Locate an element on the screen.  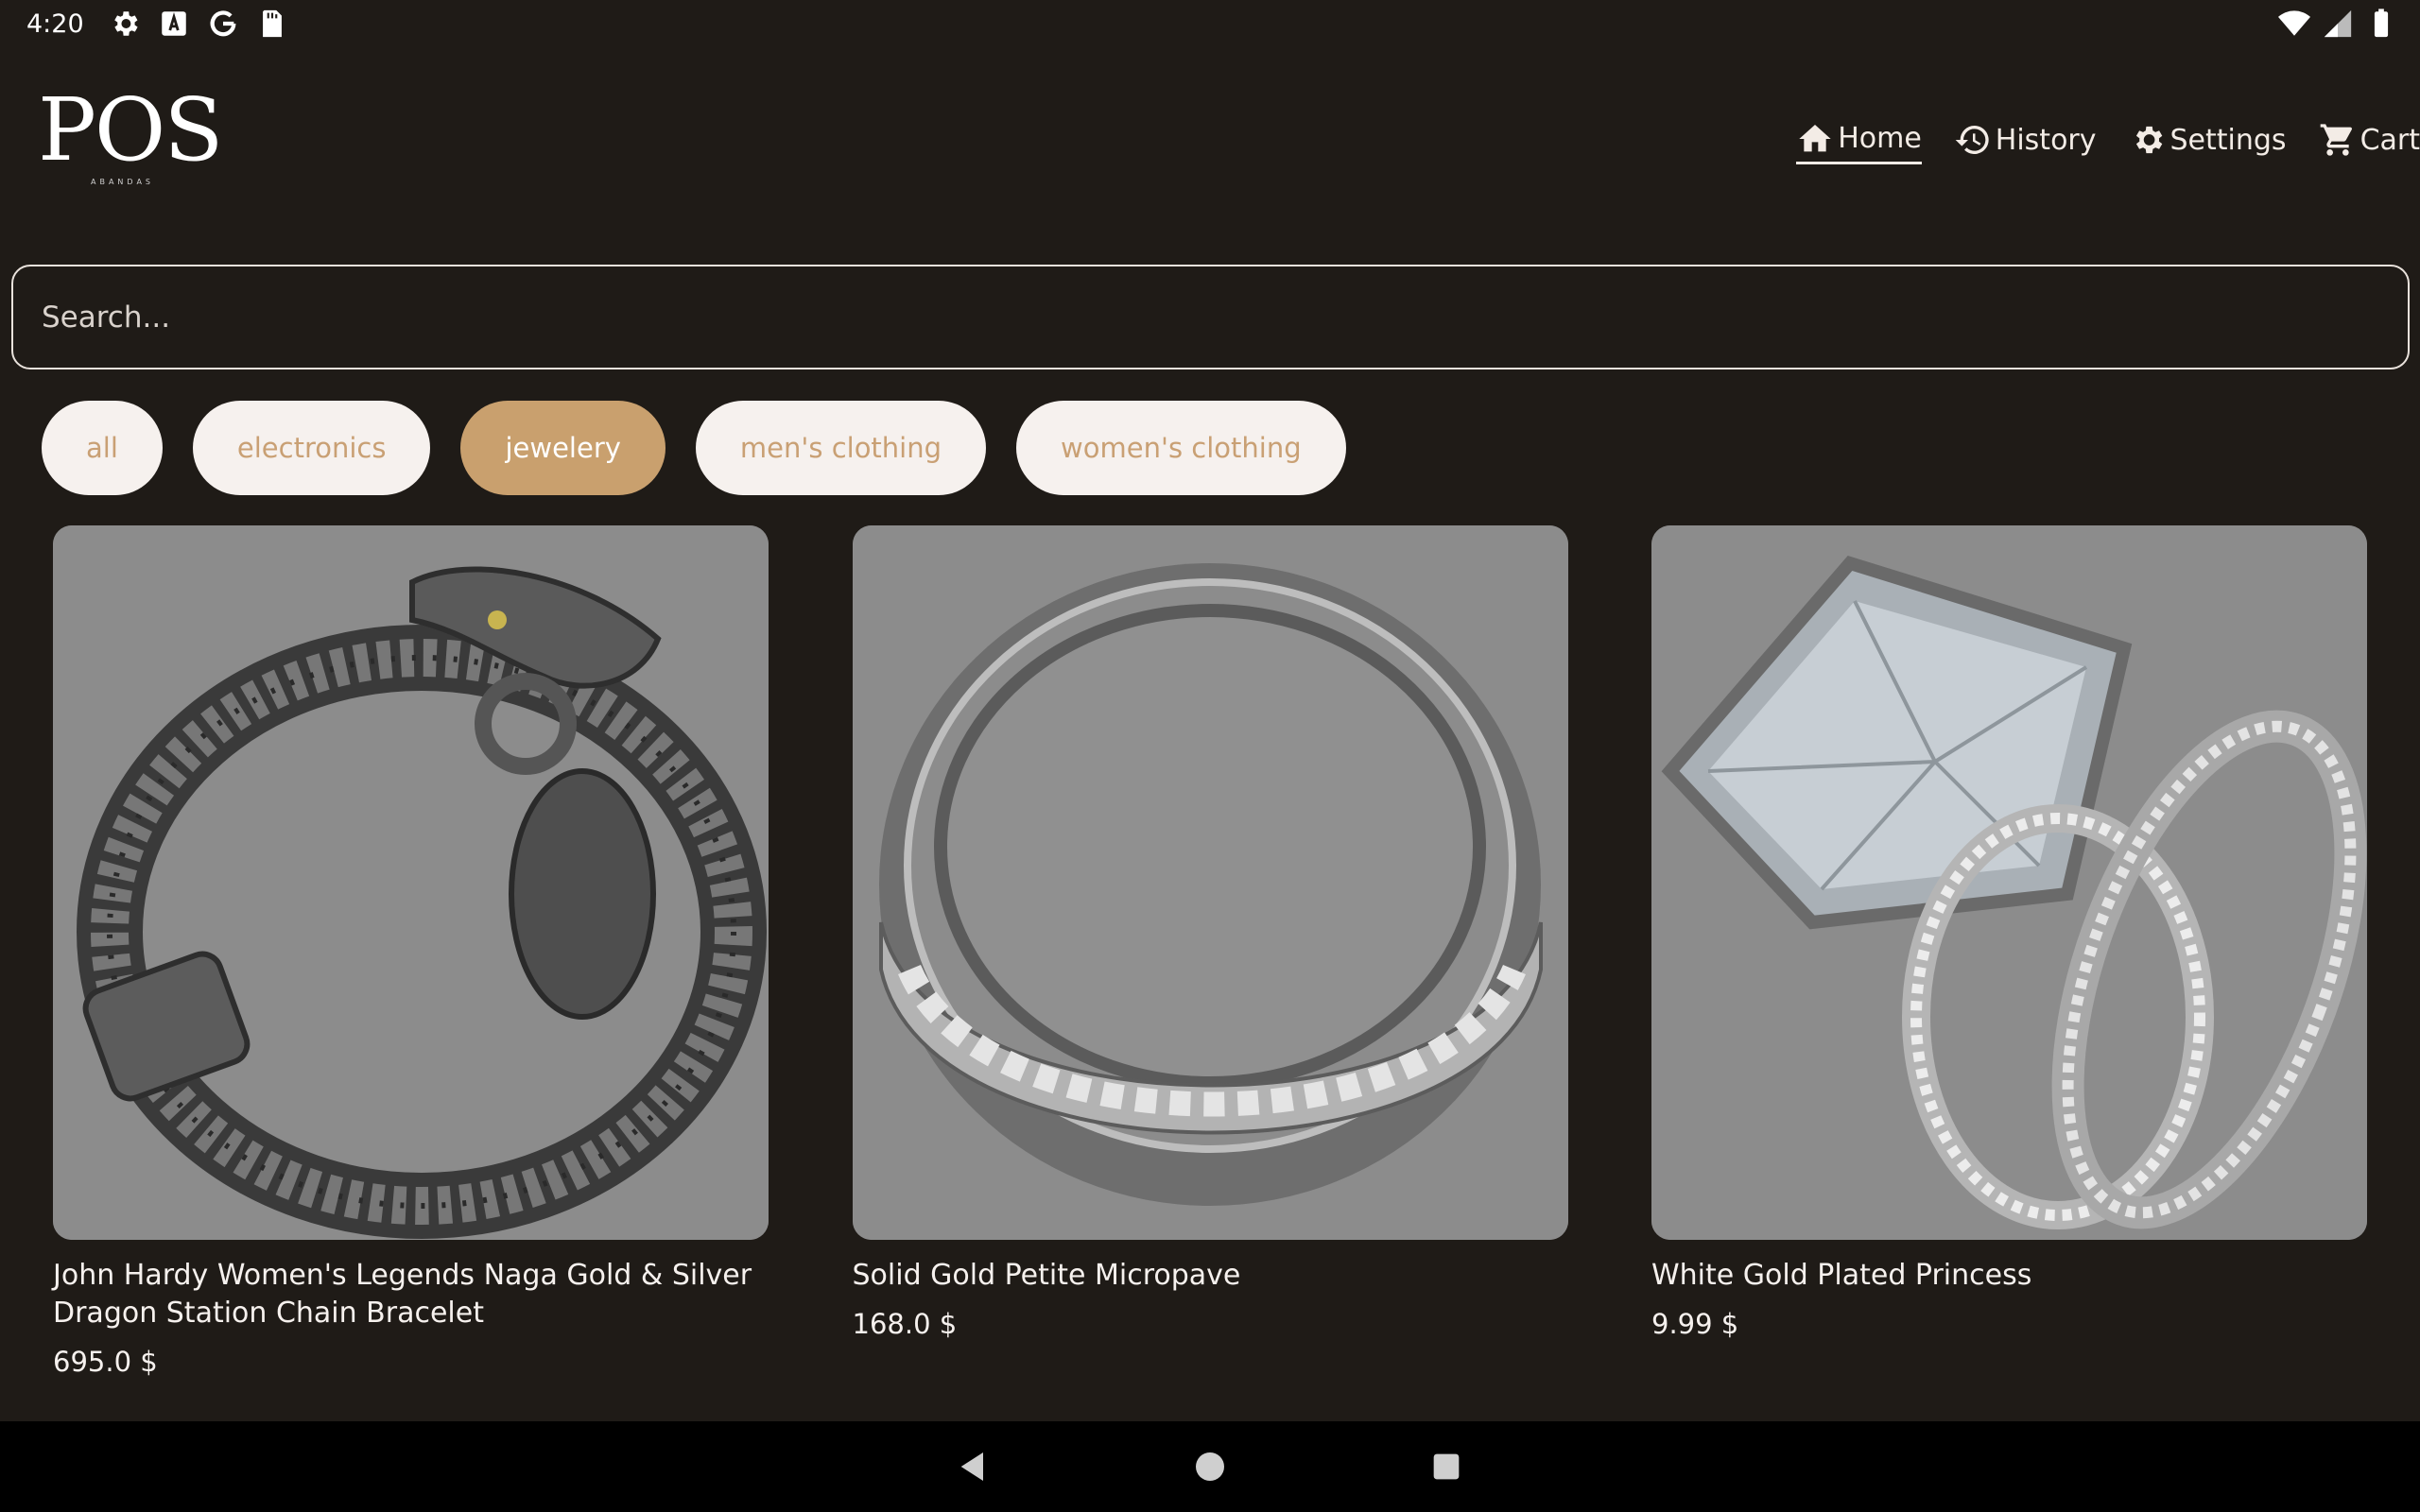
micropave-ring-image is located at coordinates (1210, 882).